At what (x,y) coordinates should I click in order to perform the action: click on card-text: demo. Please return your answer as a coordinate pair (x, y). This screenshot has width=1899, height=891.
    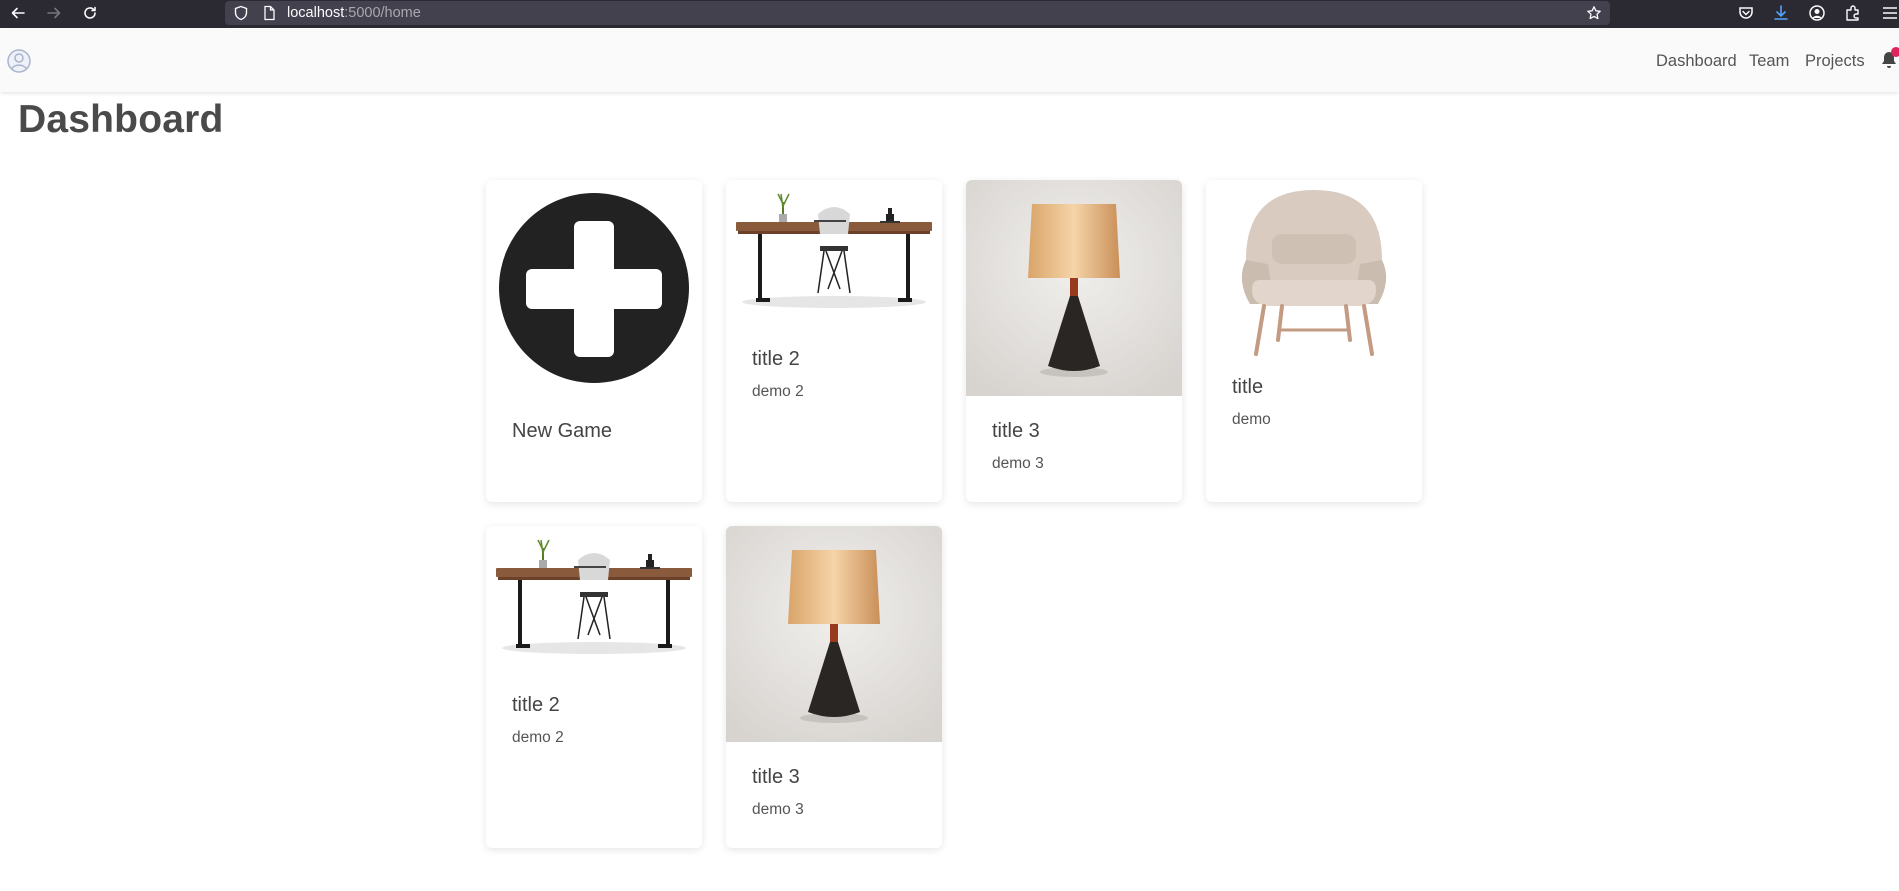
    Looking at the image, I should click on (1251, 419).